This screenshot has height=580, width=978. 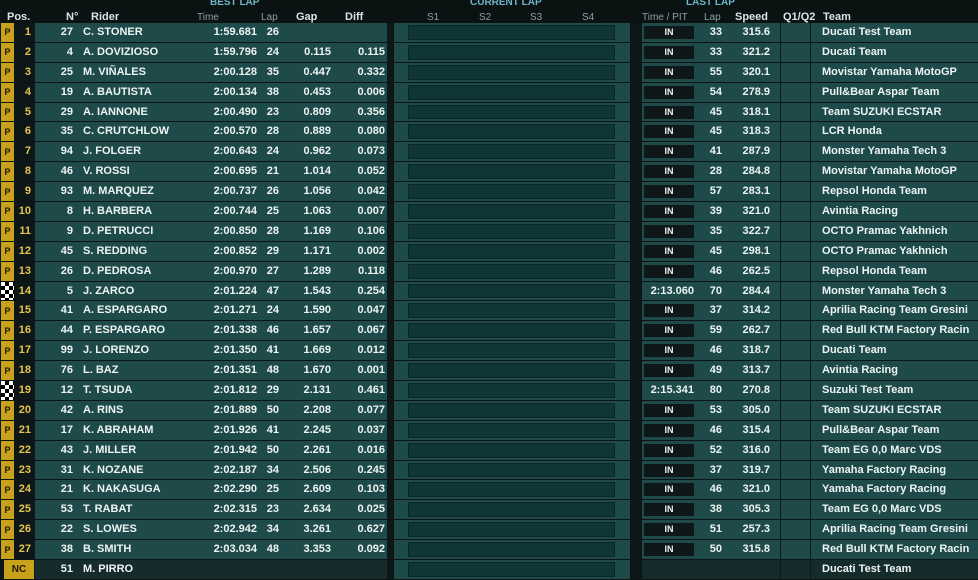 I want to click on diff-value: 0.115, so click(x=360, y=52).